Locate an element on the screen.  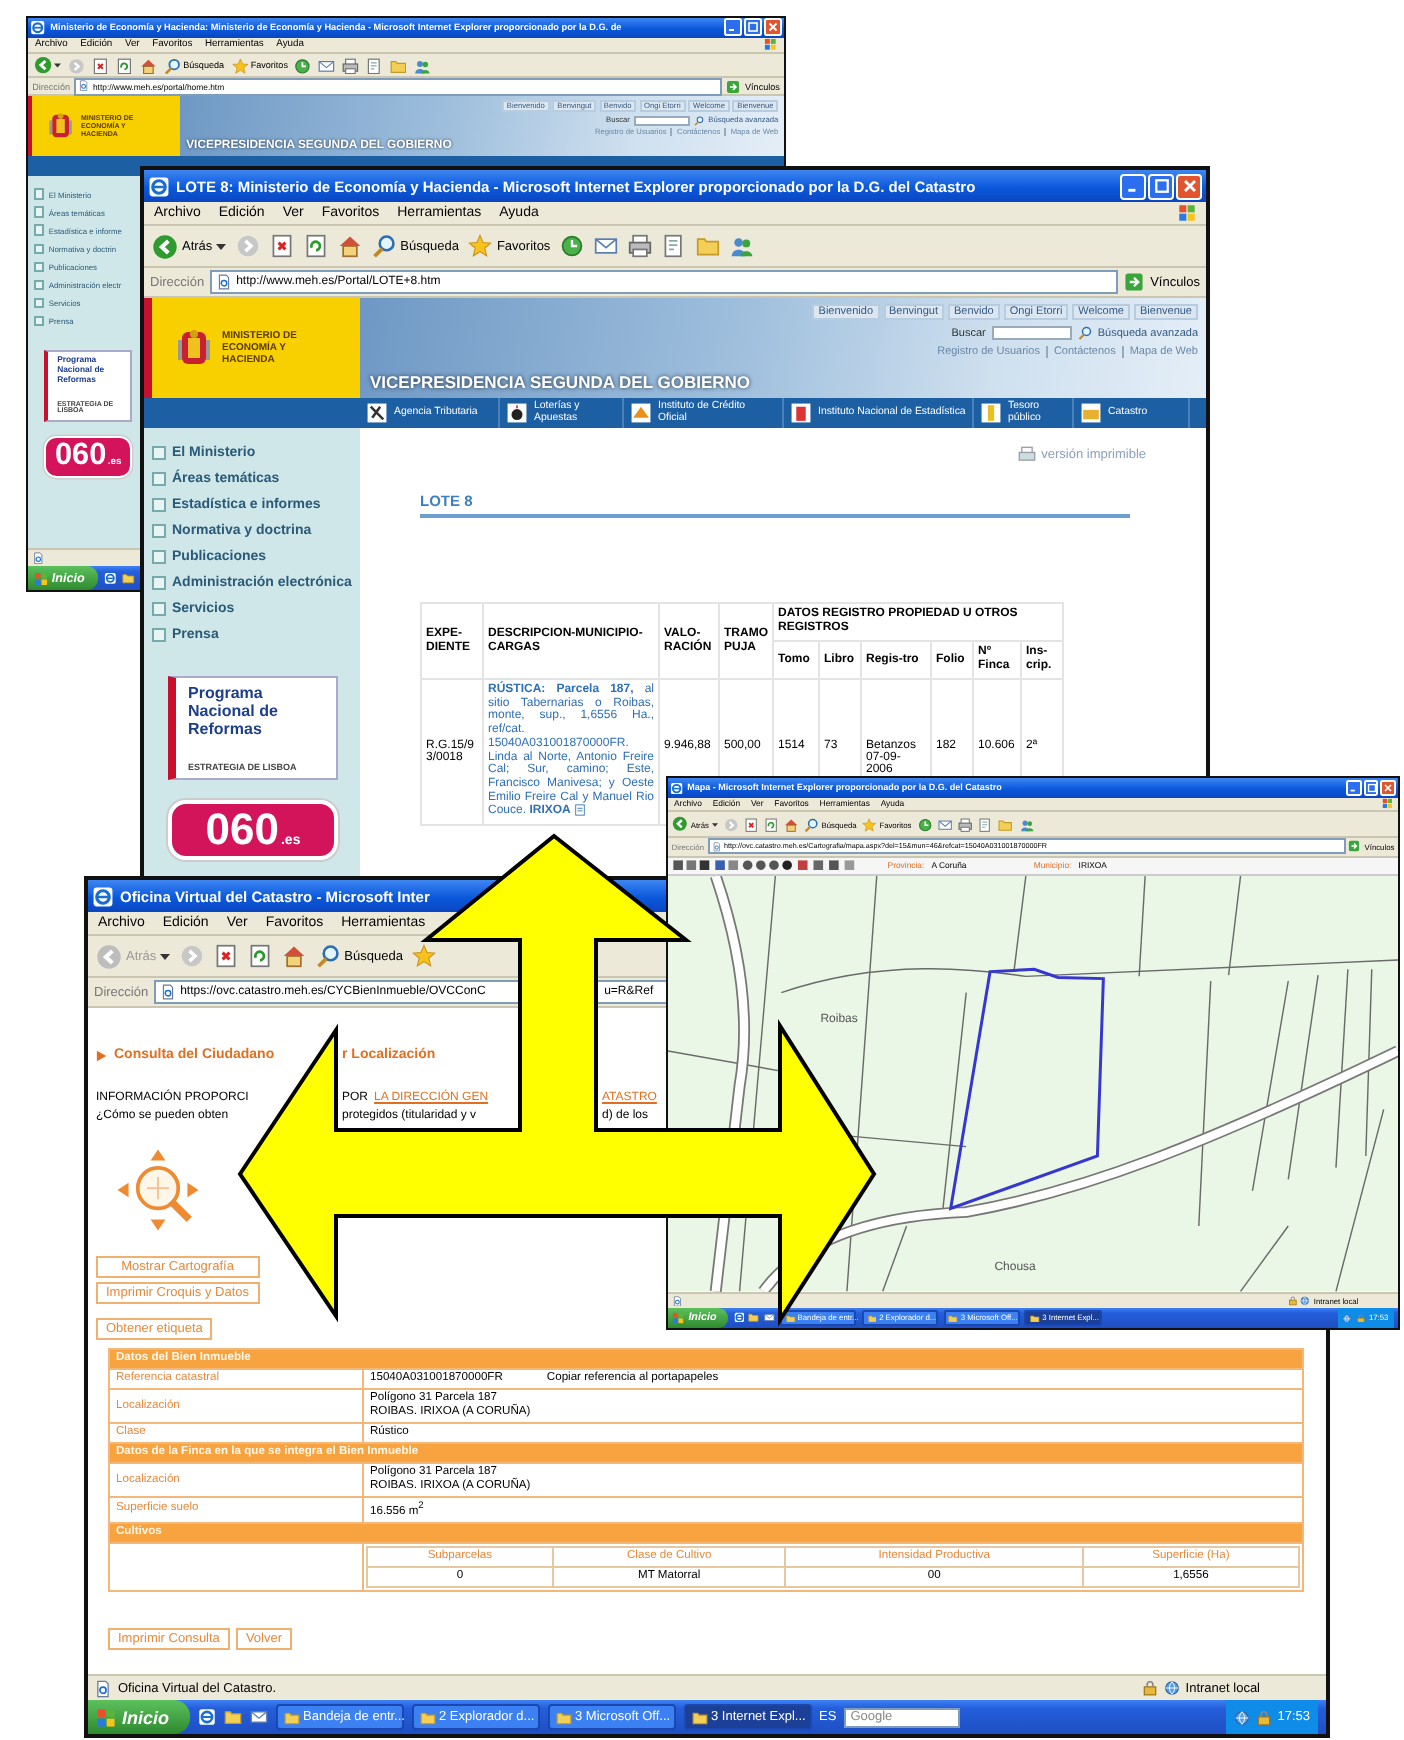
back-button is located at coordinates (47, 65).